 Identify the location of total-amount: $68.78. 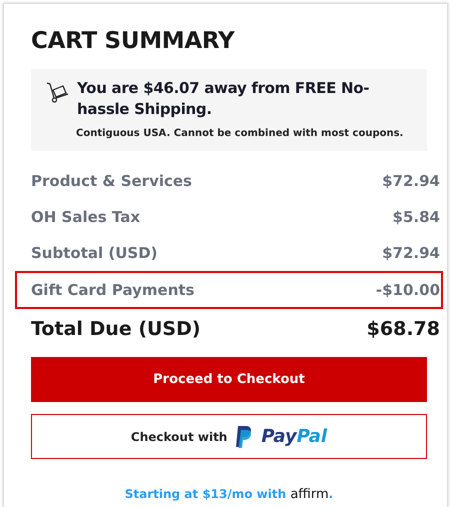
(403, 329).